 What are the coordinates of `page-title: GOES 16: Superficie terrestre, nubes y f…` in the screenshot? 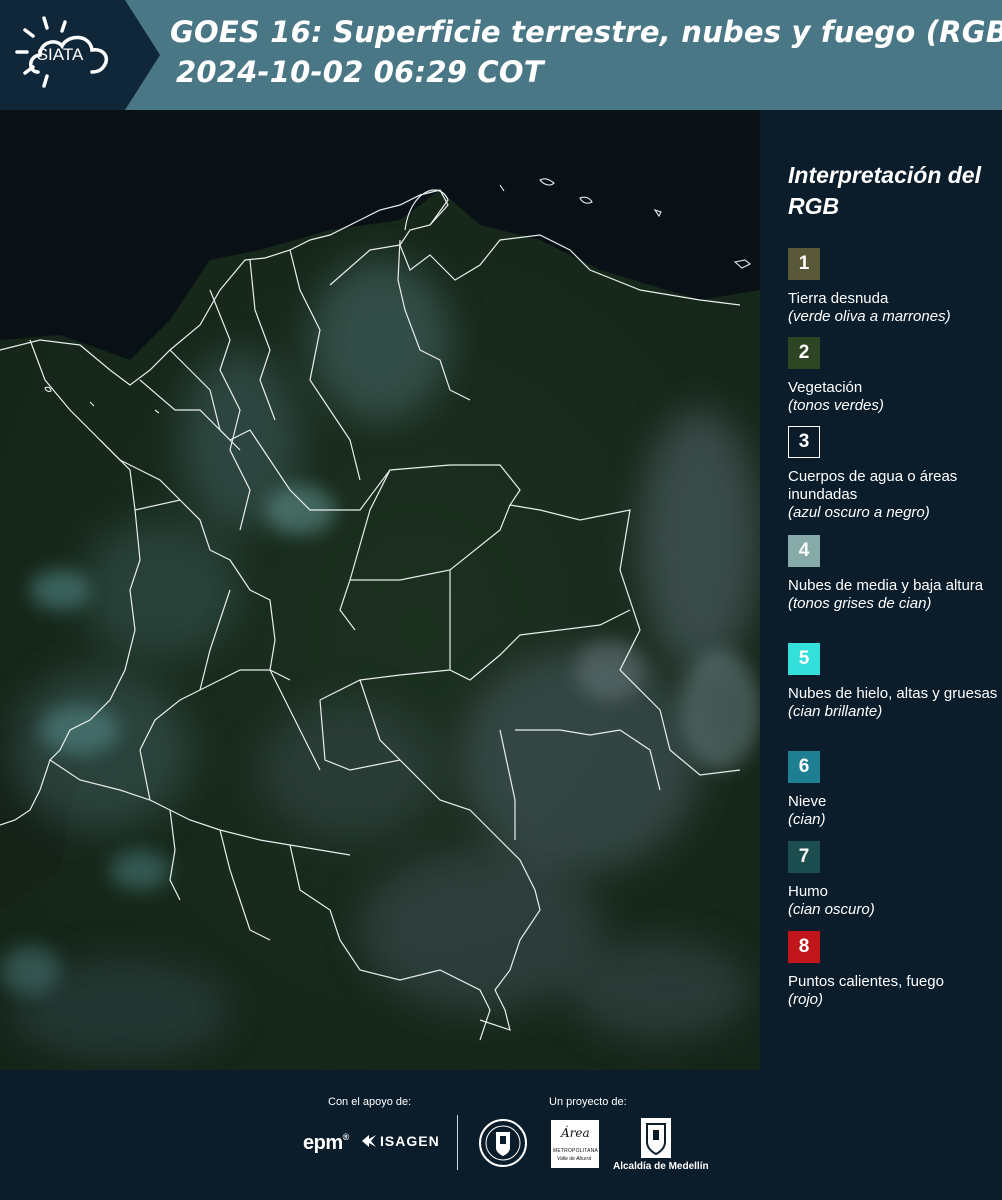 It's located at (586, 32).